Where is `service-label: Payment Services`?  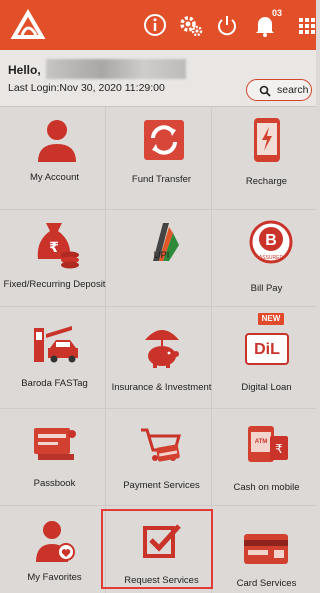 service-label: Payment Services is located at coordinates (161, 485).